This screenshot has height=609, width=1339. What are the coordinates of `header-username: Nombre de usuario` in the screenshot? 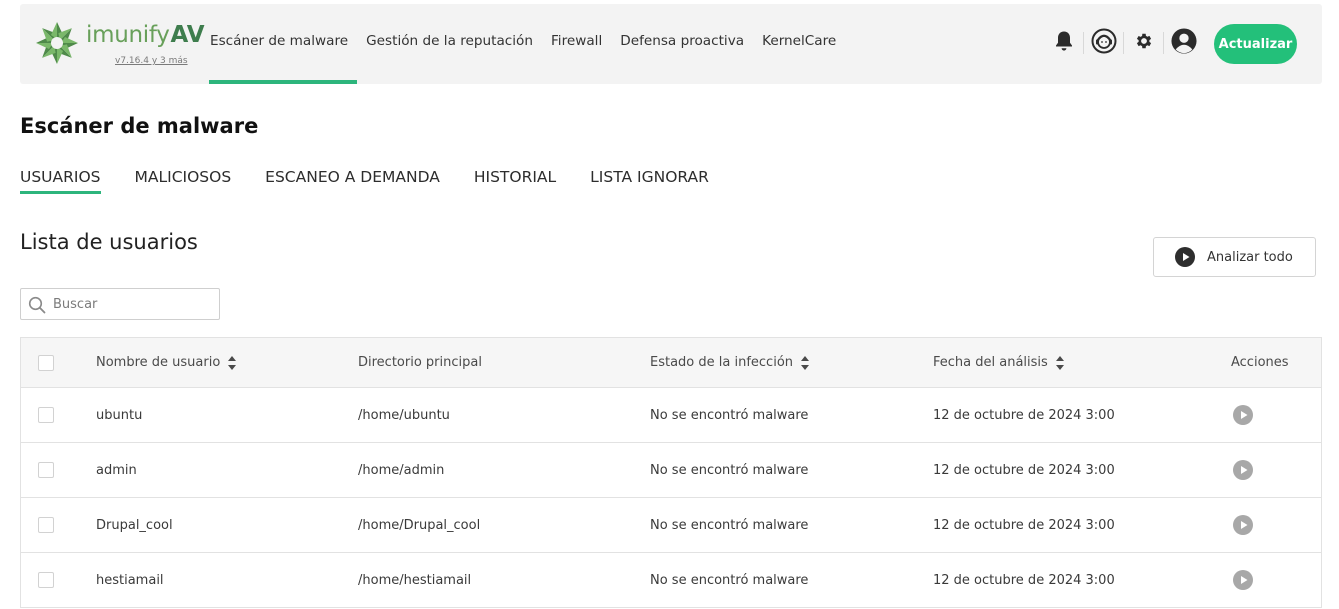 It's located at (166, 362).